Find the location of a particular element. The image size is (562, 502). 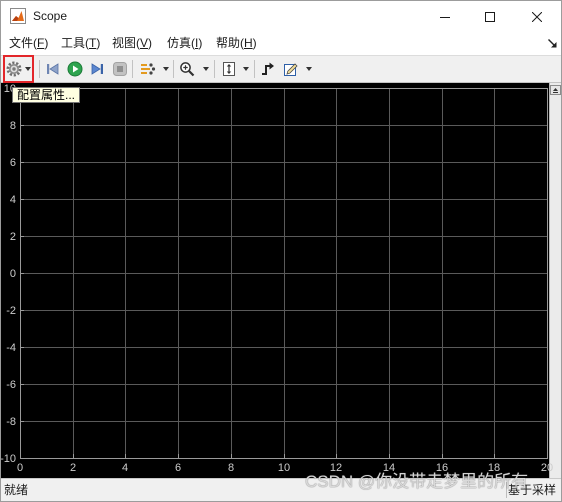

matlab-scope-icon is located at coordinates (18, 16).